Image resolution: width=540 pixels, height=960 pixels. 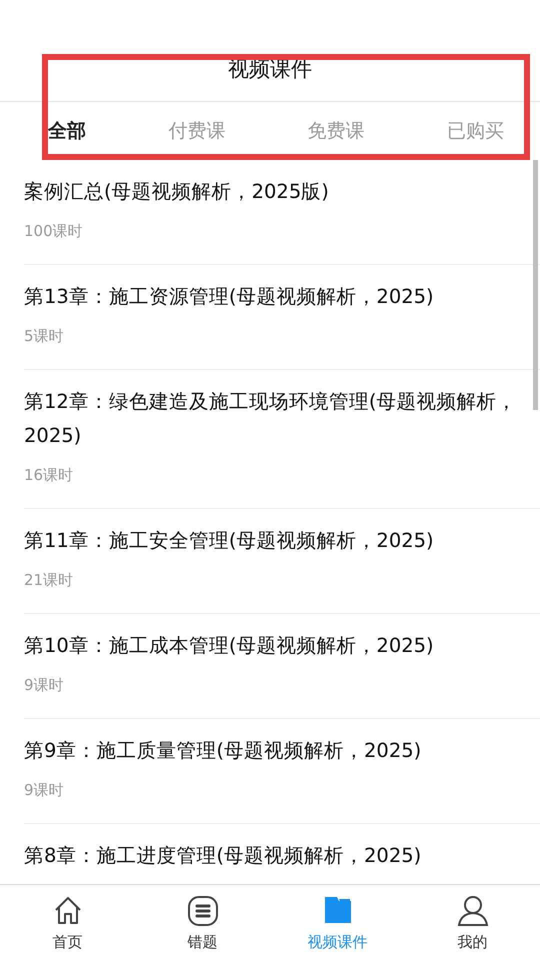 I want to click on lesson-count: 100课时, so click(x=54, y=231).